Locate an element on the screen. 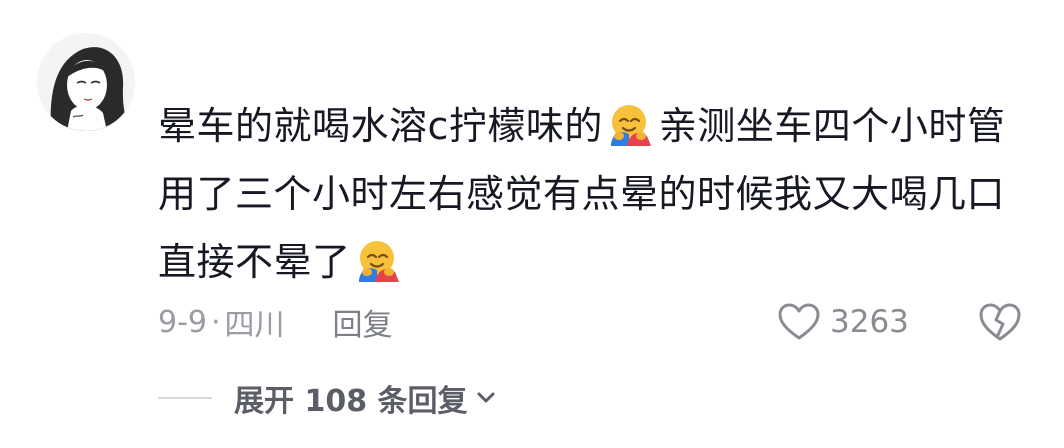  avatar is located at coordinates (86, 82).